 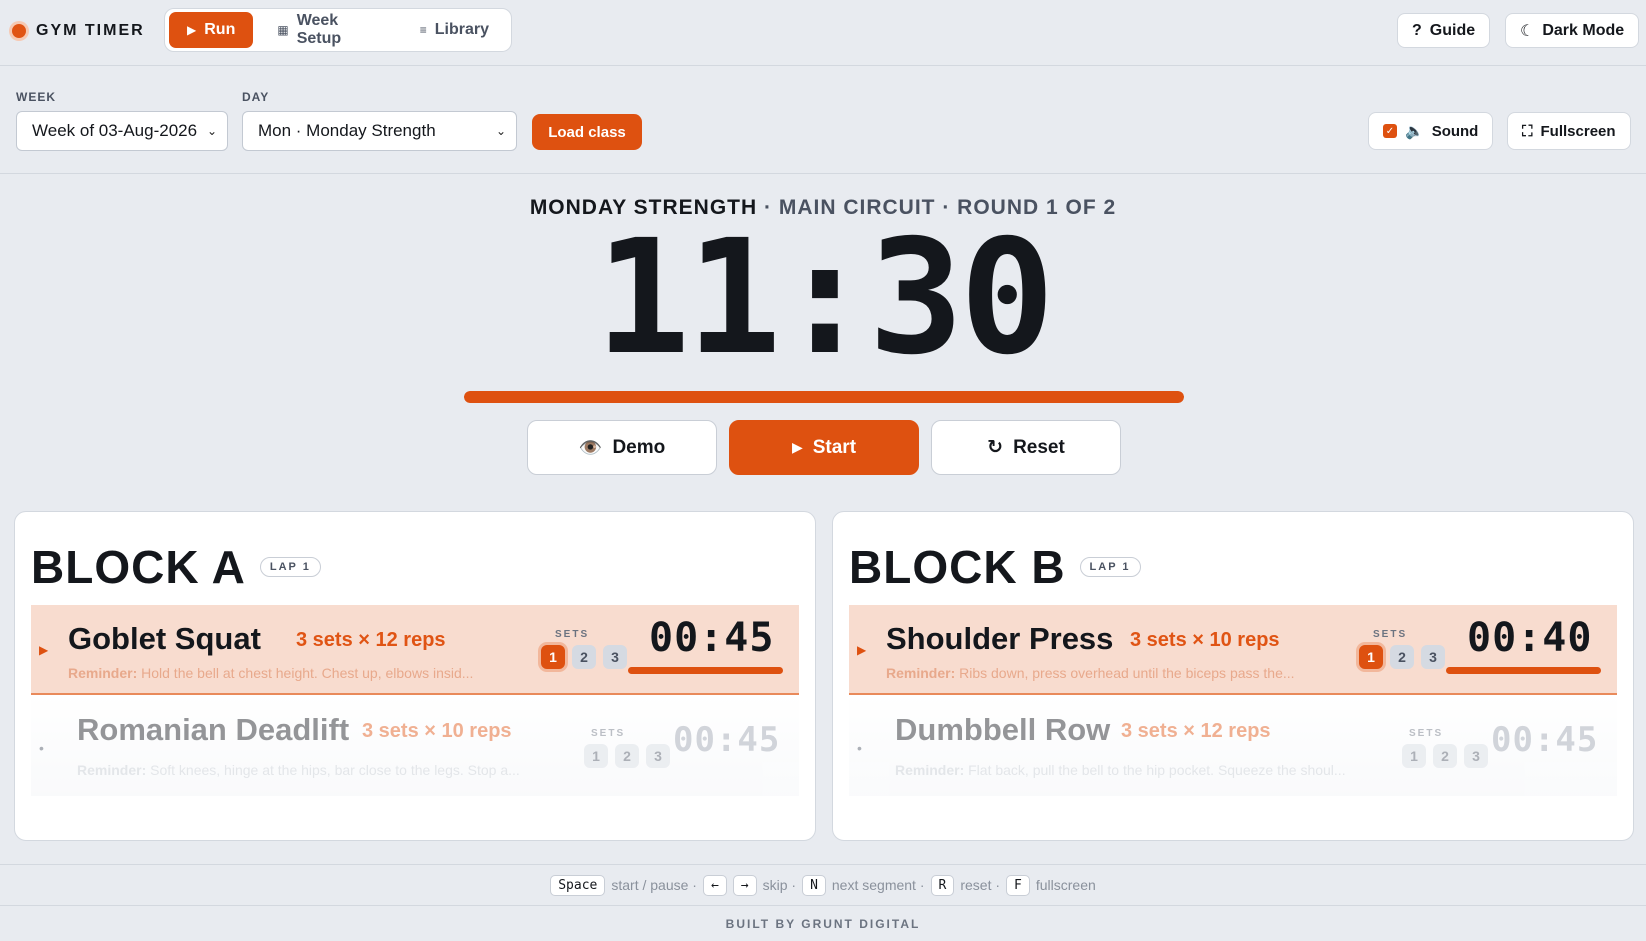 I want to click on week-select: Week of 03-Aug-2026 ⌄, so click(x=122, y=131).